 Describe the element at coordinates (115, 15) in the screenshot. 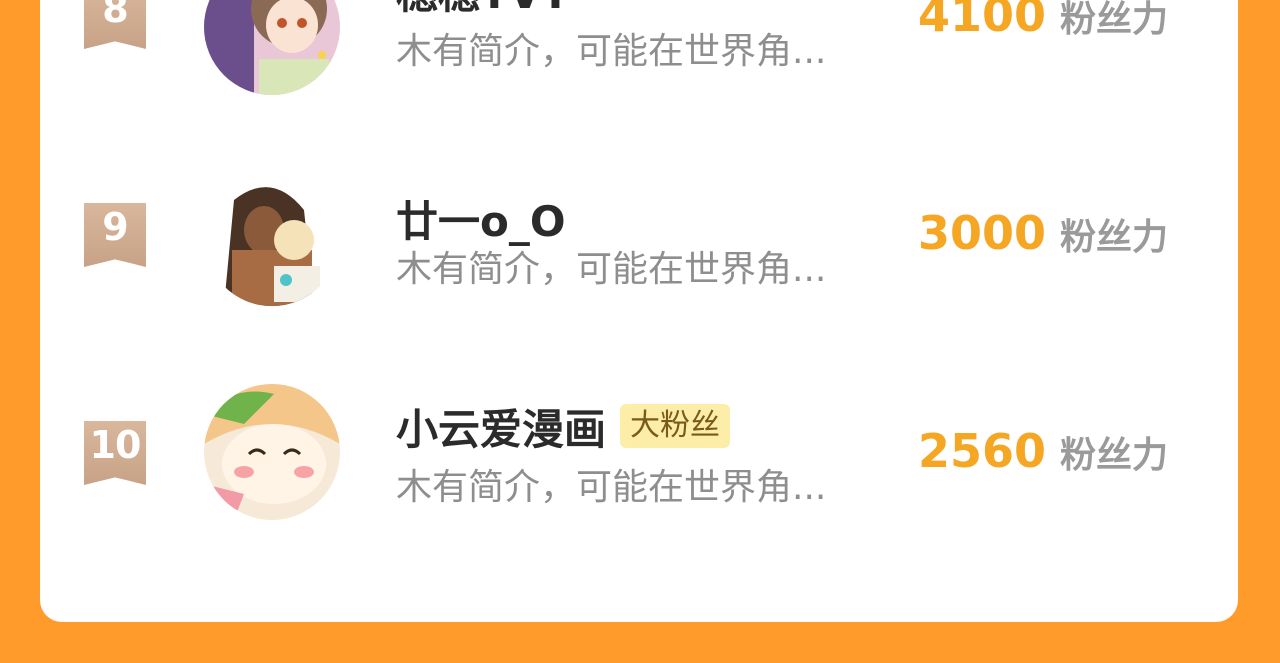

I see `rank-number: 8` at that location.